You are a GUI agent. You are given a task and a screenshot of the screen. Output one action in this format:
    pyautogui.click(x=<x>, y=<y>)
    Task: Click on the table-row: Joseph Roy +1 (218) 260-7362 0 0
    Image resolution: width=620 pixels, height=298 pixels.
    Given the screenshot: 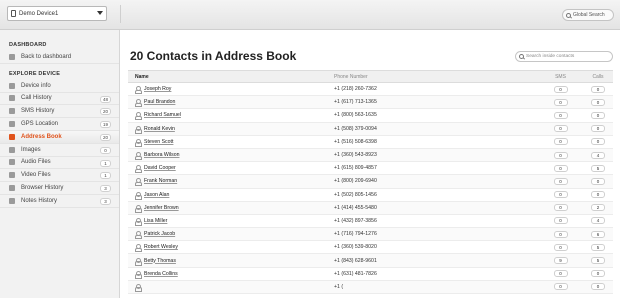 What is the action you would take?
    pyautogui.click(x=370, y=90)
    